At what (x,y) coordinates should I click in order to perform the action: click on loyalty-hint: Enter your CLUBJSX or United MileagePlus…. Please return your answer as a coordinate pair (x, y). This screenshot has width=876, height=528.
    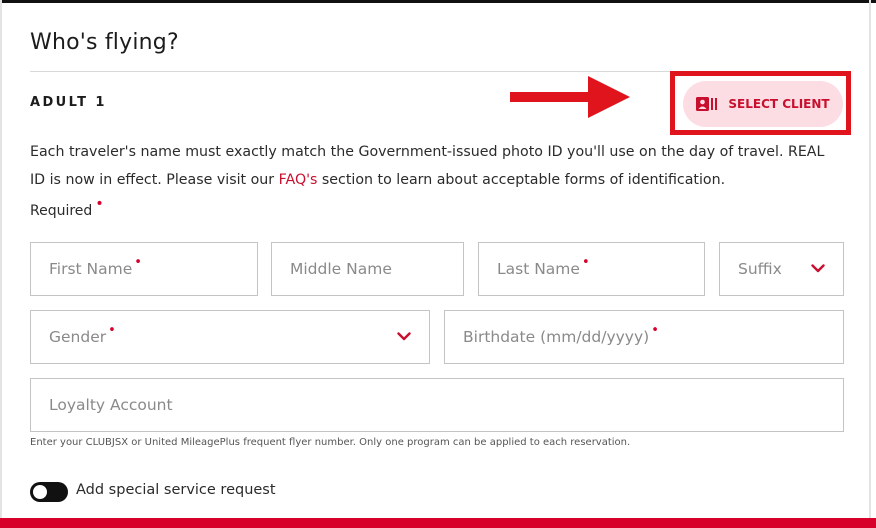
    Looking at the image, I should click on (330, 442).